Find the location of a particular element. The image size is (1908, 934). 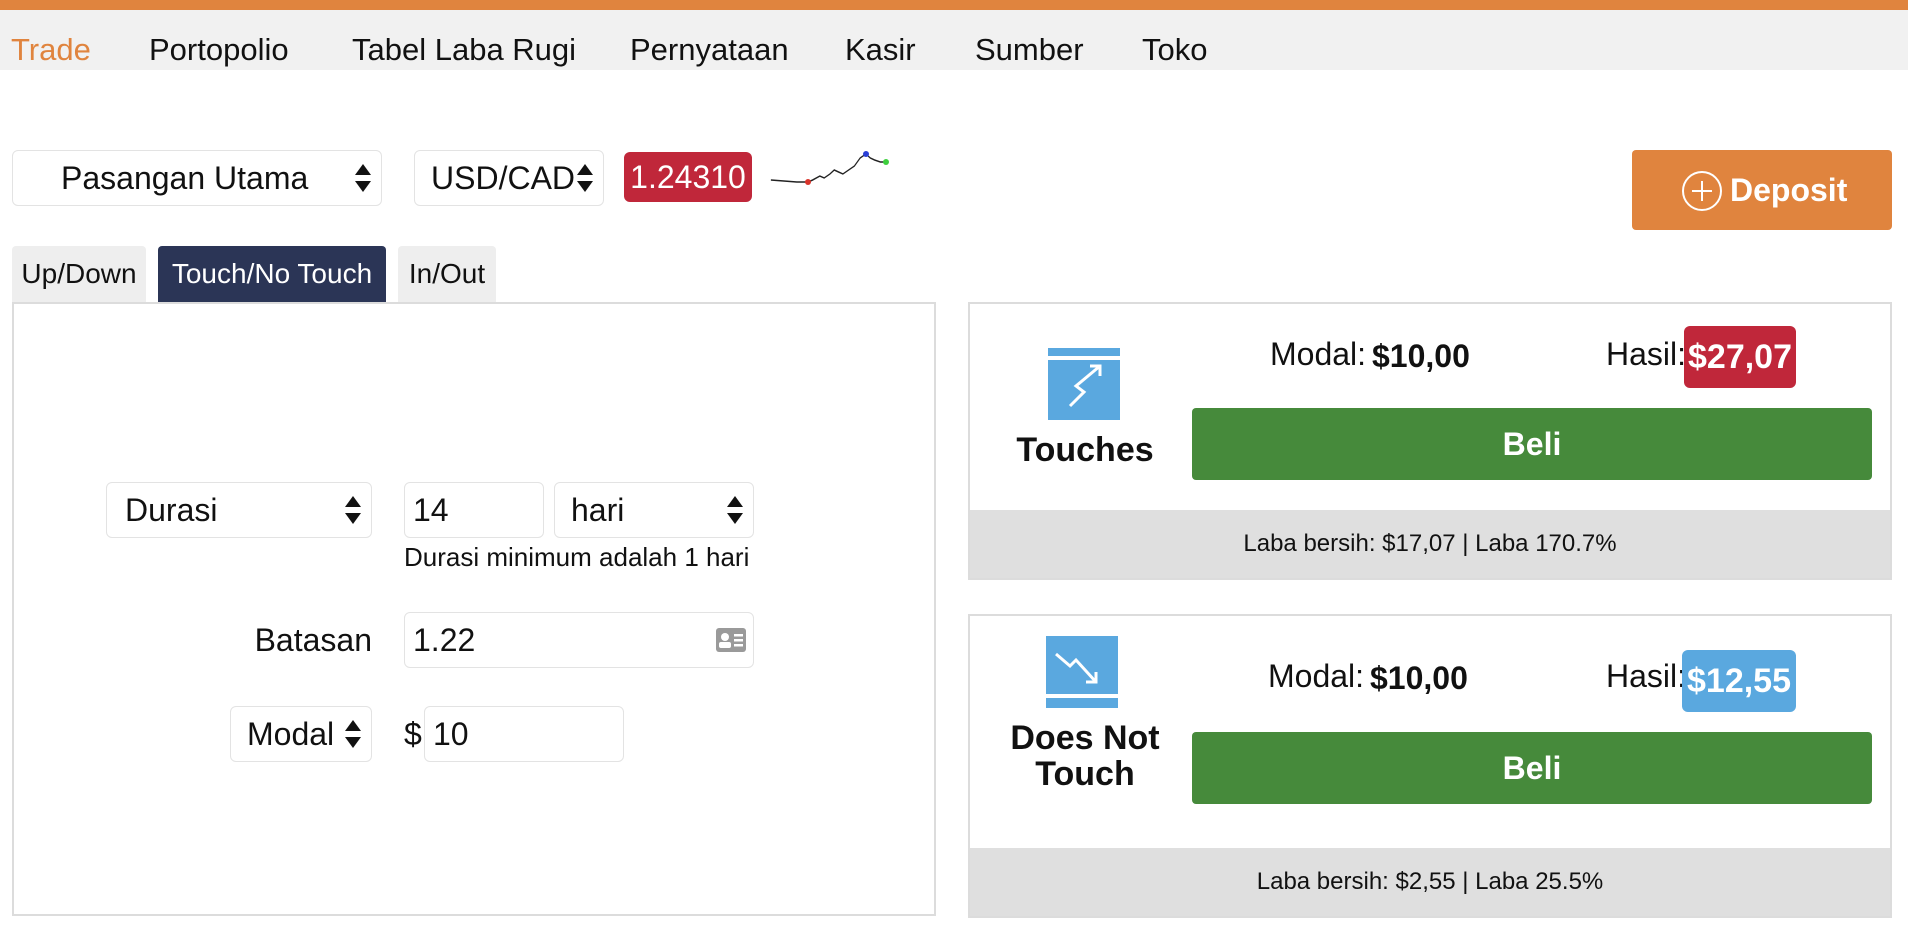

pair-select: USD/CAD is located at coordinates (509, 178).